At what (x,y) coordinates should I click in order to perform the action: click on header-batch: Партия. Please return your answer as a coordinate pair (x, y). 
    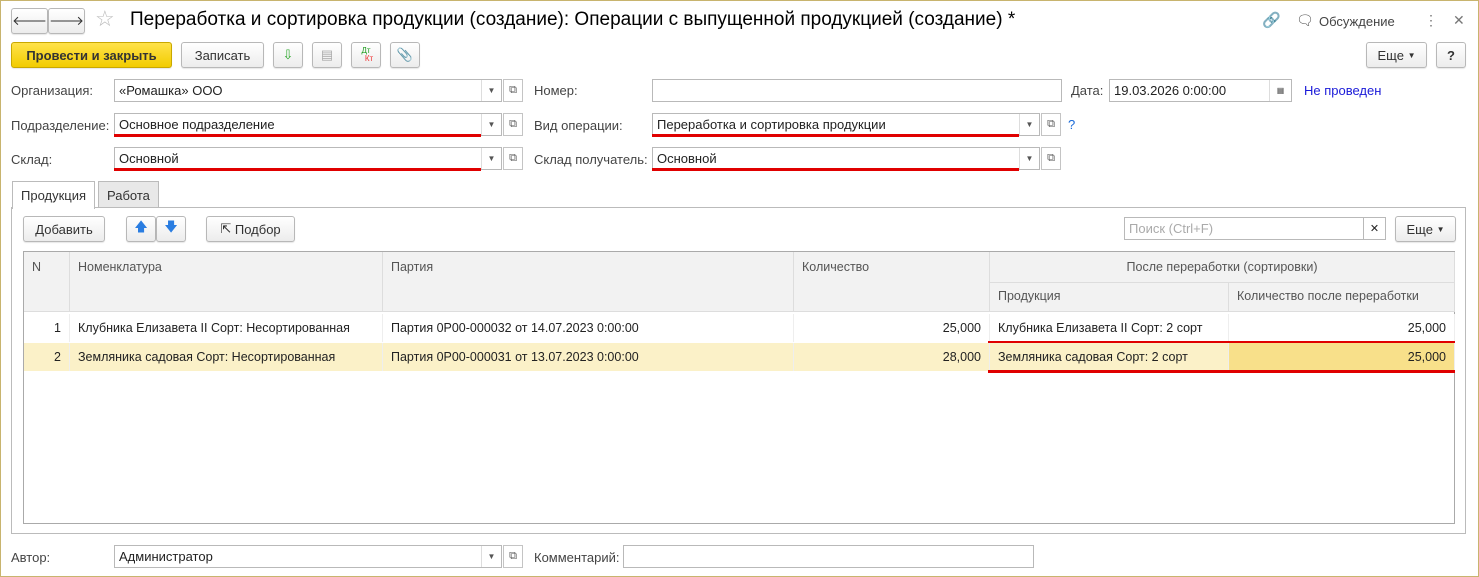
    Looking at the image, I should click on (588, 282).